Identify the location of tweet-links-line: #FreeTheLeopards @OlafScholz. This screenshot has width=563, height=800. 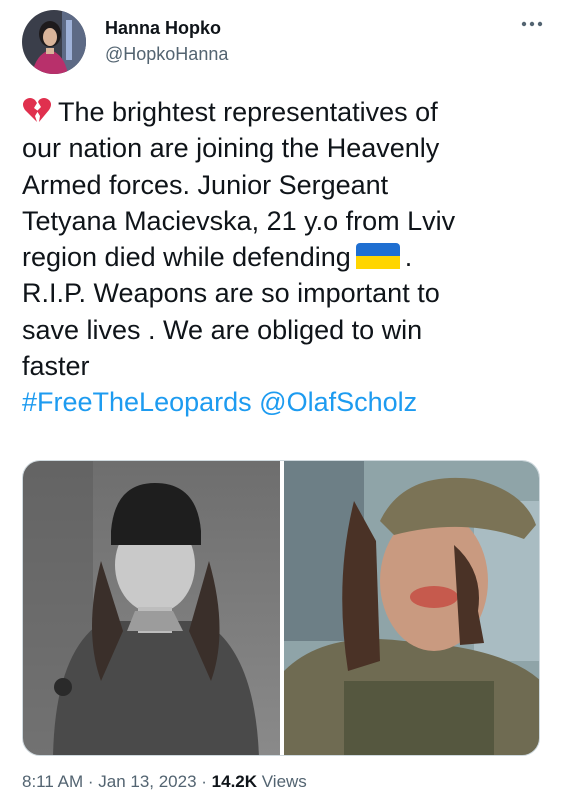
(285, 402).